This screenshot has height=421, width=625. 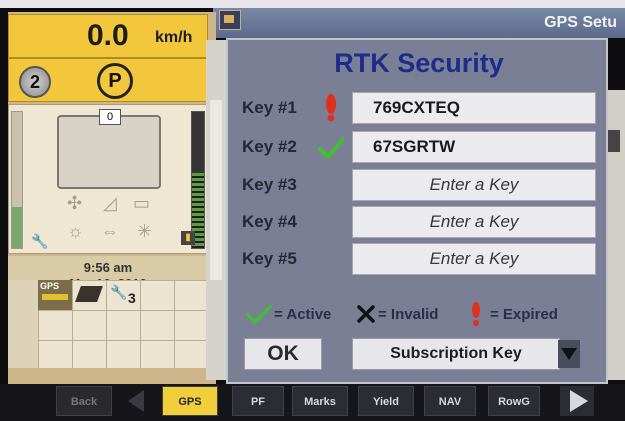 I want to click on speed-display: 0.0 km/h, so click(x=108, y=36).